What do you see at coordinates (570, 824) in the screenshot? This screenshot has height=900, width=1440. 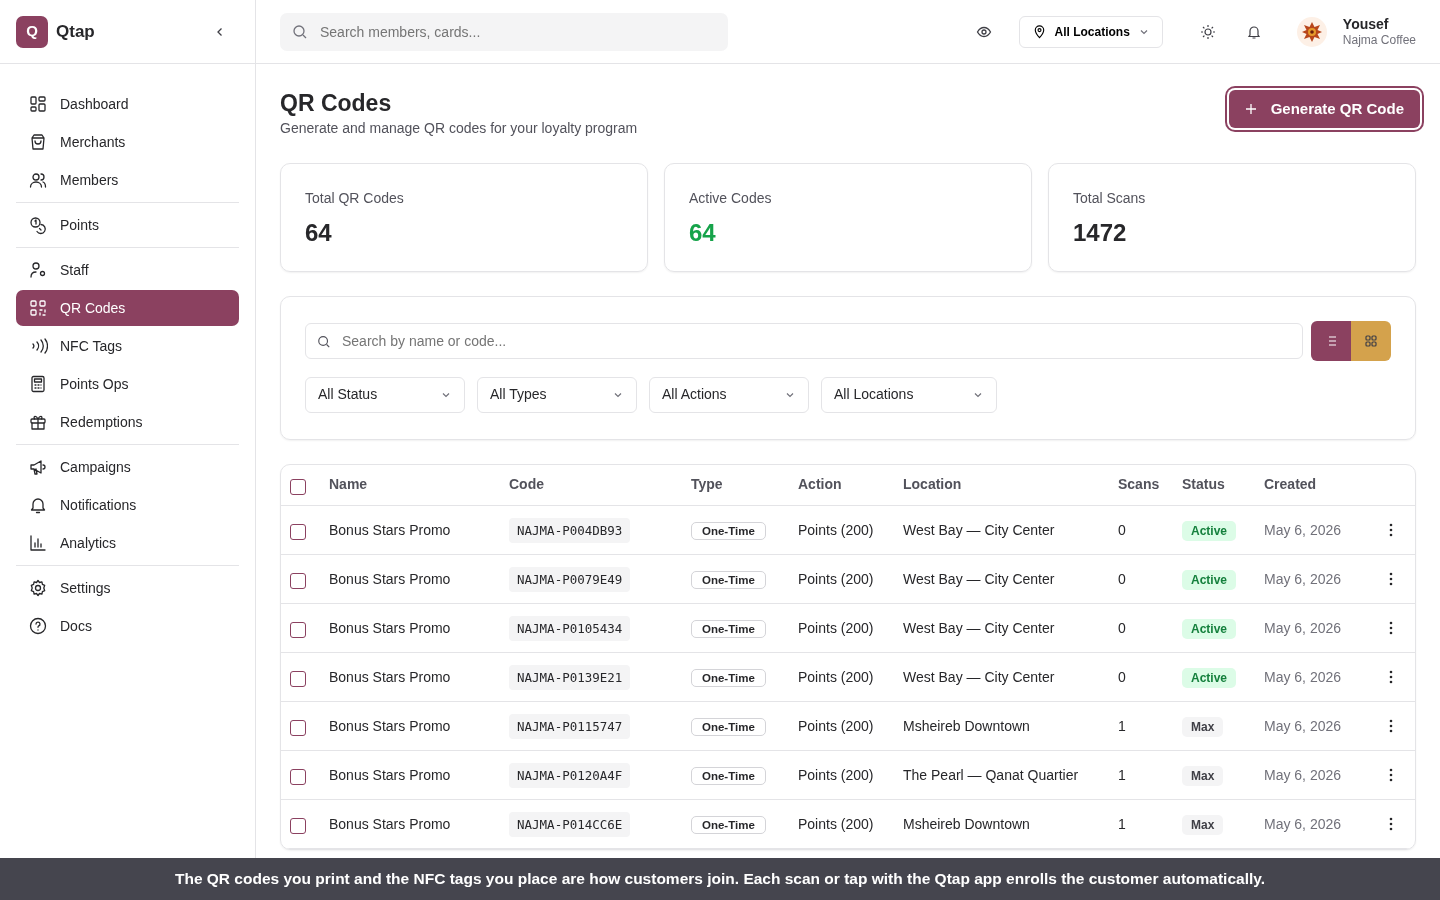 I see `code-cell: NAJMA-P014CC6E` at bounding box center [570, 824].